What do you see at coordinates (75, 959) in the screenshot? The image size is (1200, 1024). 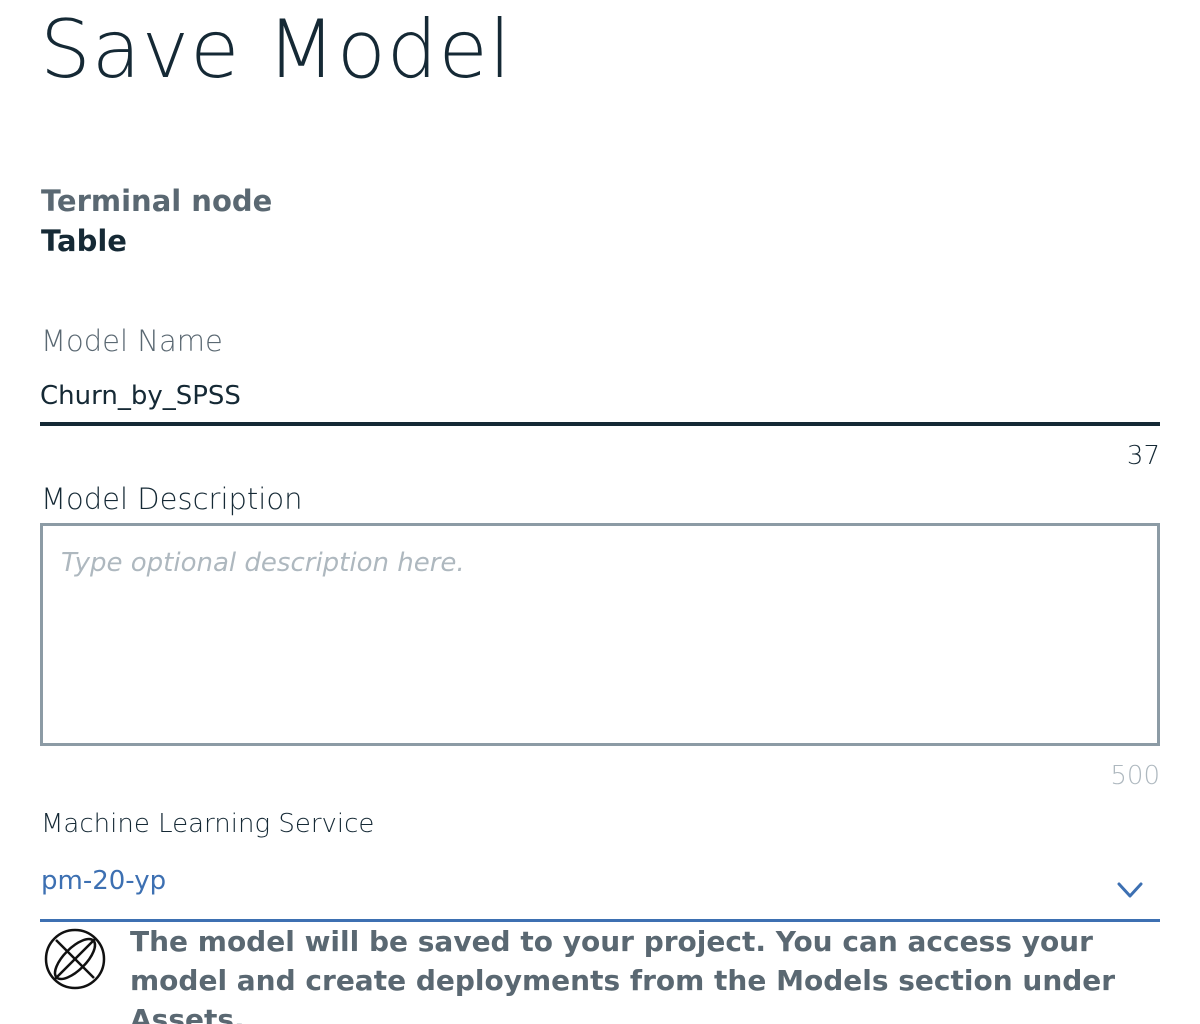 I see `globe-info-icon` at bounding box center [75, 959].